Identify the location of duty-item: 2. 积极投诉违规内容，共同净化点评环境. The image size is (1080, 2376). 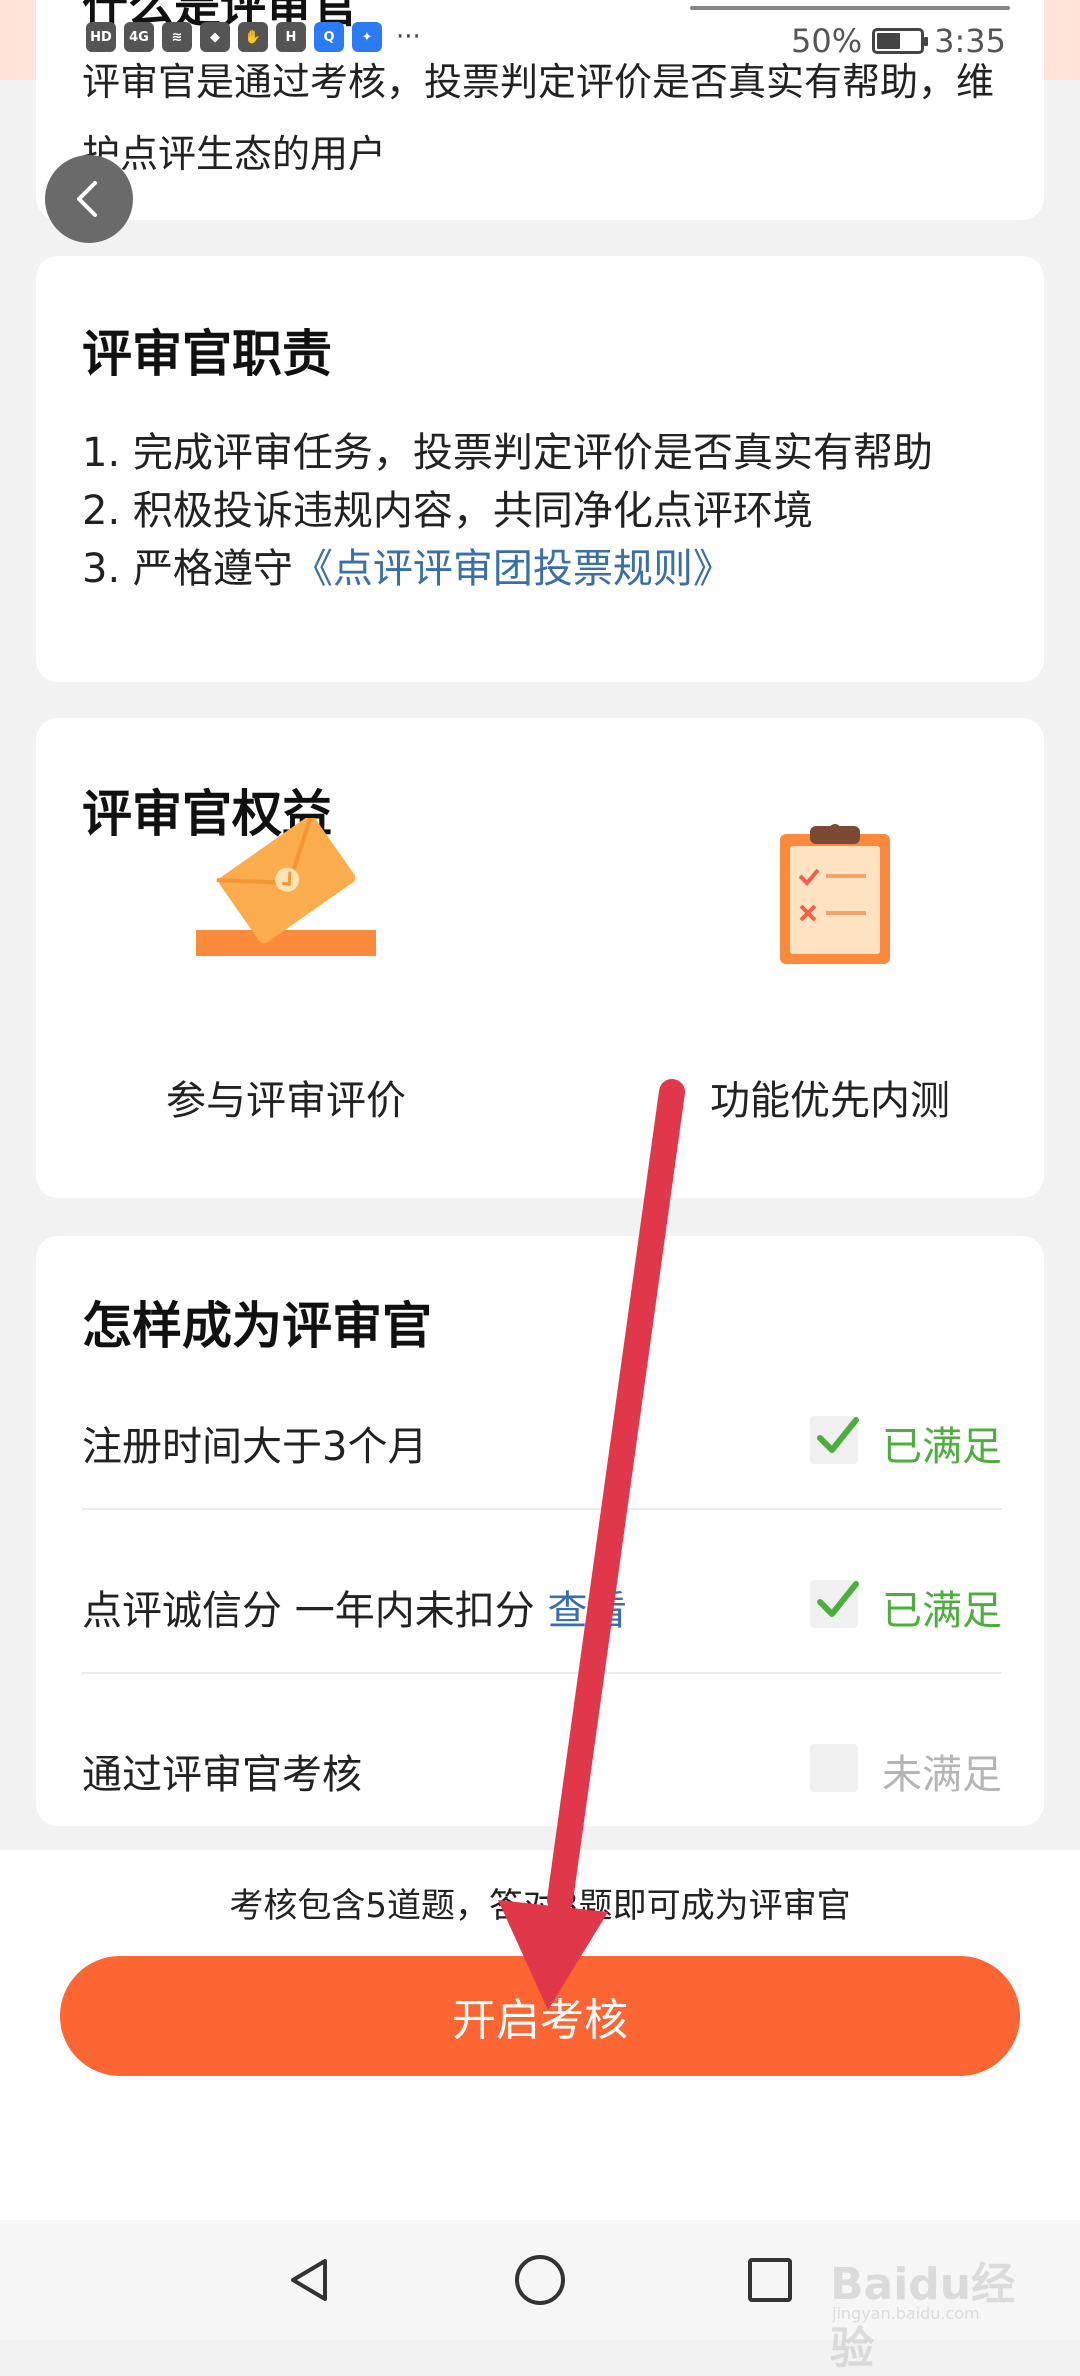
(447, 511).